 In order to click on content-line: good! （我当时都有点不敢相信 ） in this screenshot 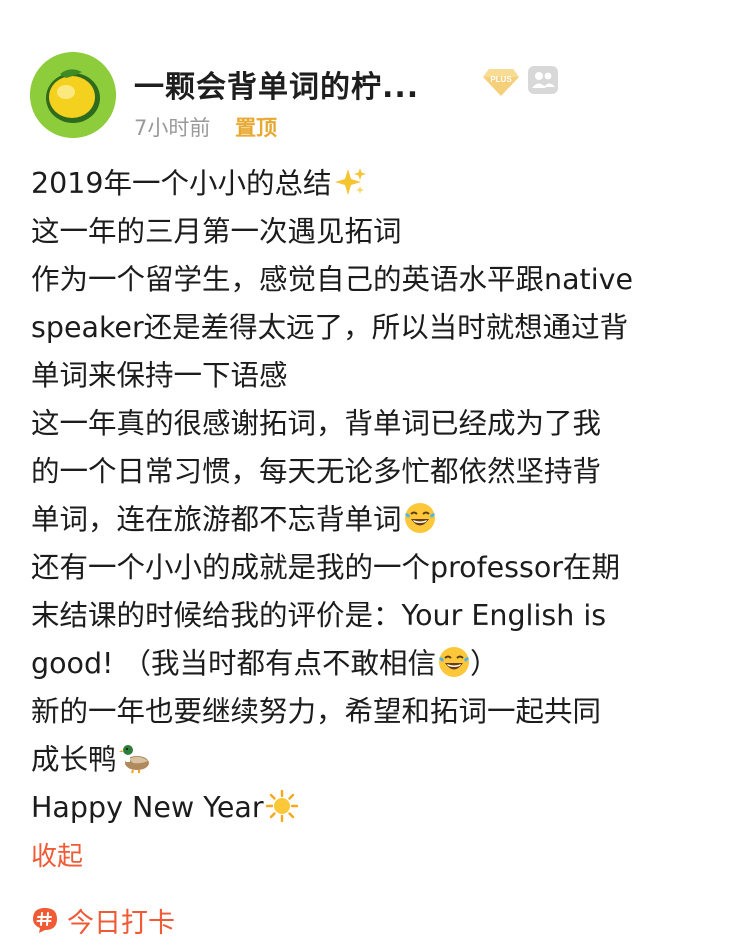, I will do `click(376, 664)`.